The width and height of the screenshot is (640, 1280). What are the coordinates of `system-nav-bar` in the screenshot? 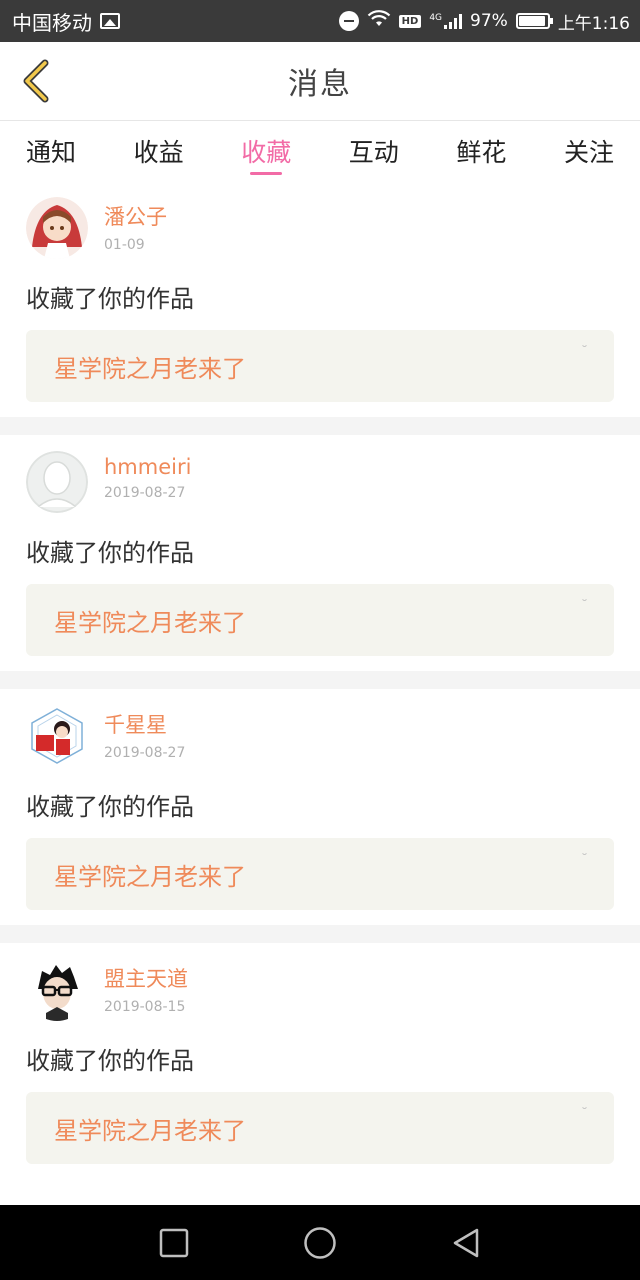 It's located at (320, 1242).